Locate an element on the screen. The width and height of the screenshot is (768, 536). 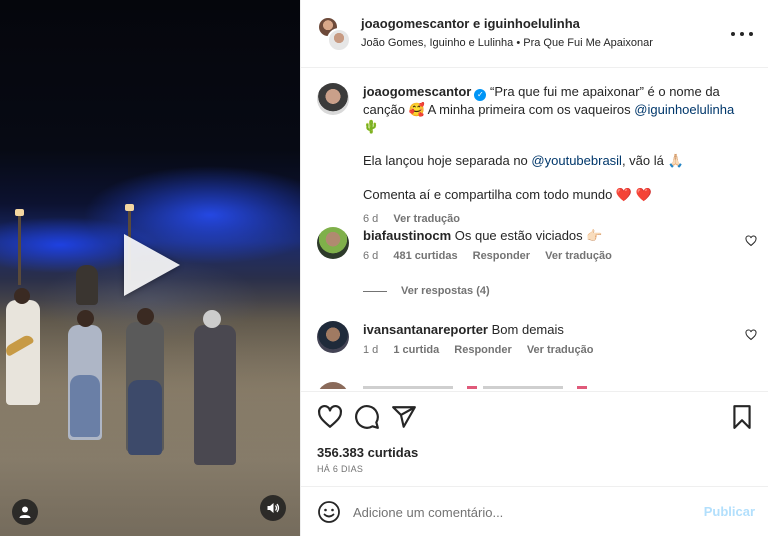
add-comment-bar: Publicar is located at coordinates (534, 511).